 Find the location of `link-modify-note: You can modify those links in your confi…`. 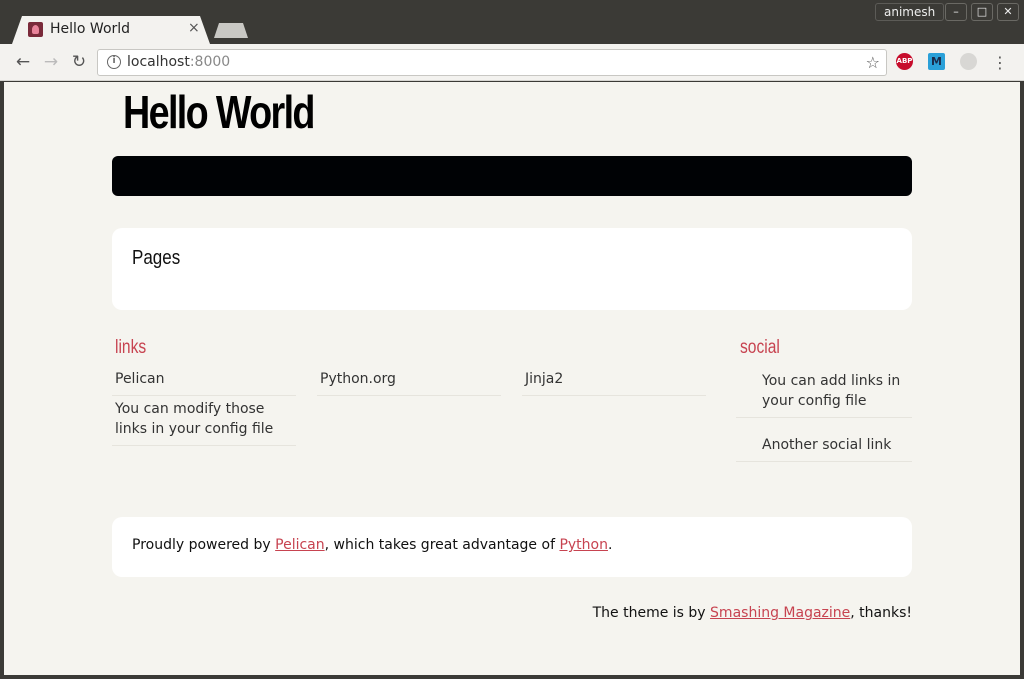

link-modify-note: You can modify those links in your confi… is located at coordinates (204, 422).